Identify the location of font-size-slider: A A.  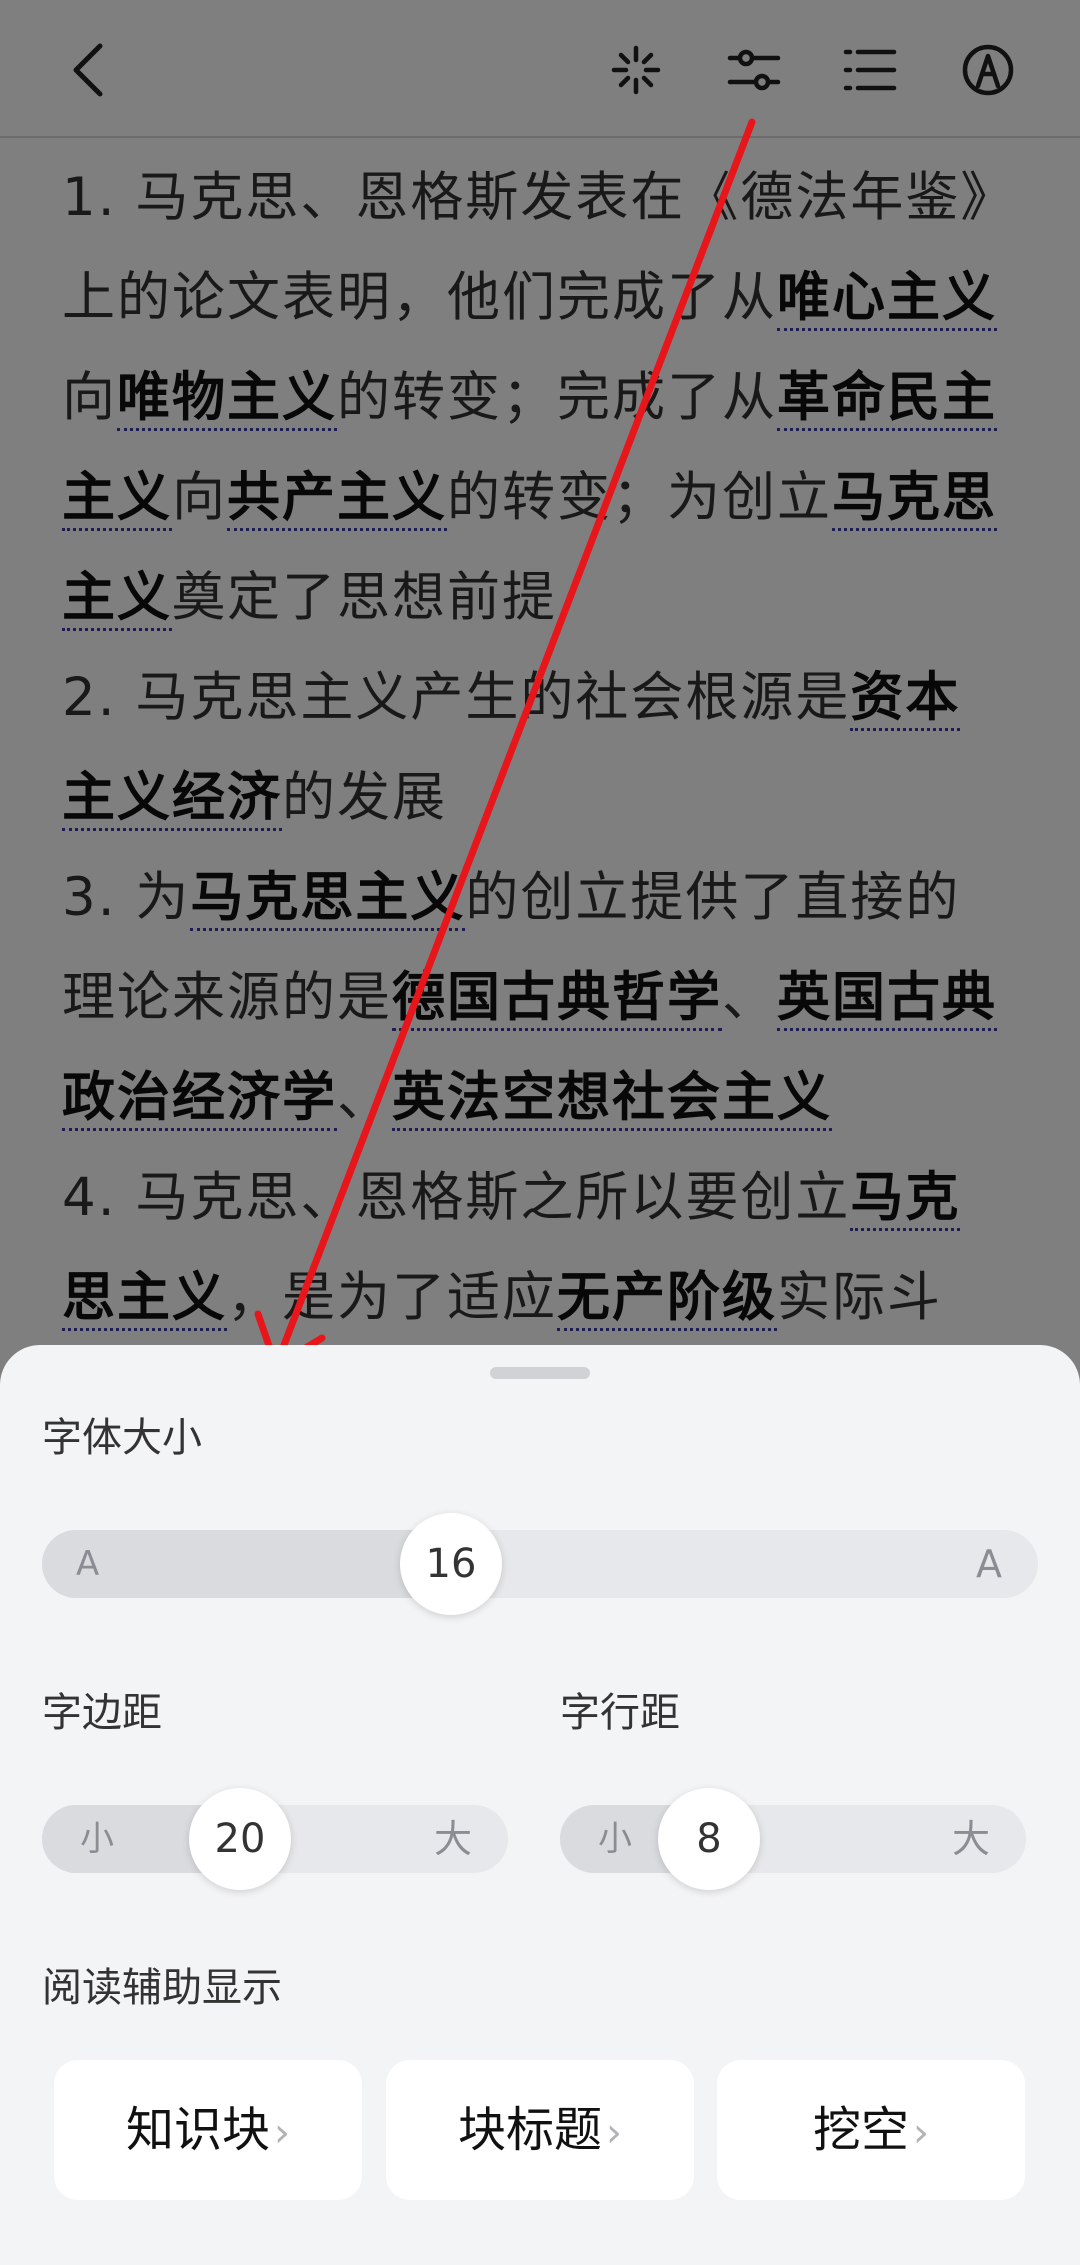
(540, 1564).